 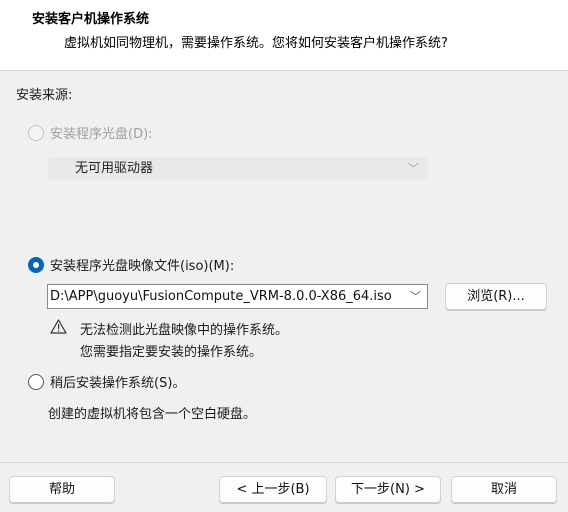 What do you see at coordinates (388, 489) in the screenshot?
I see `next-button: 下一步(N) >` at bounding box center [388, 489].